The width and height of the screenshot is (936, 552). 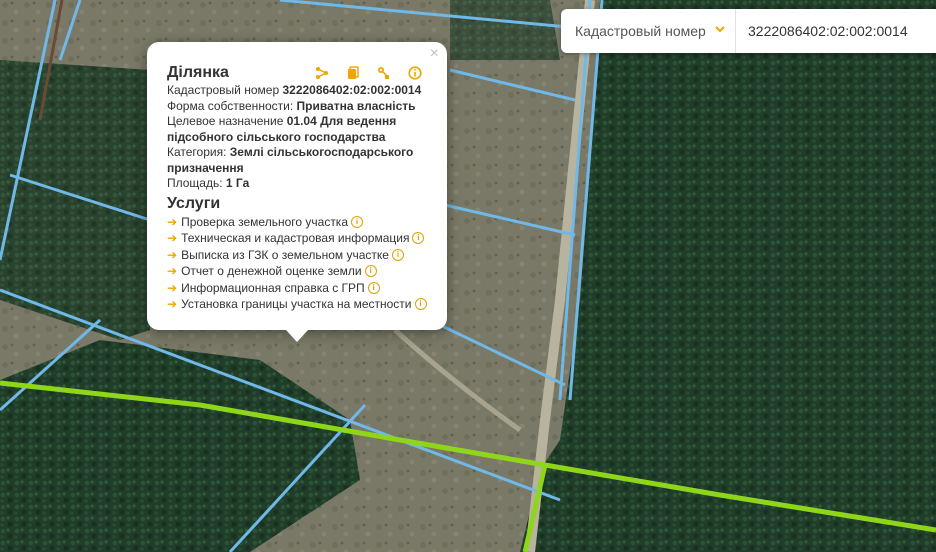 I want to click on cadastral-row: Кадастровый номер 3222086402:02:002:0014, so click(x=297, y=91).